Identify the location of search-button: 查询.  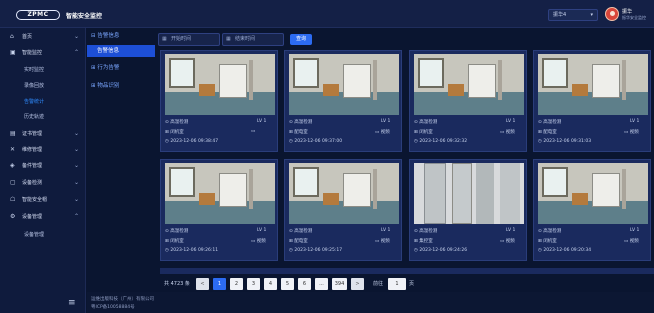
(301, 39).